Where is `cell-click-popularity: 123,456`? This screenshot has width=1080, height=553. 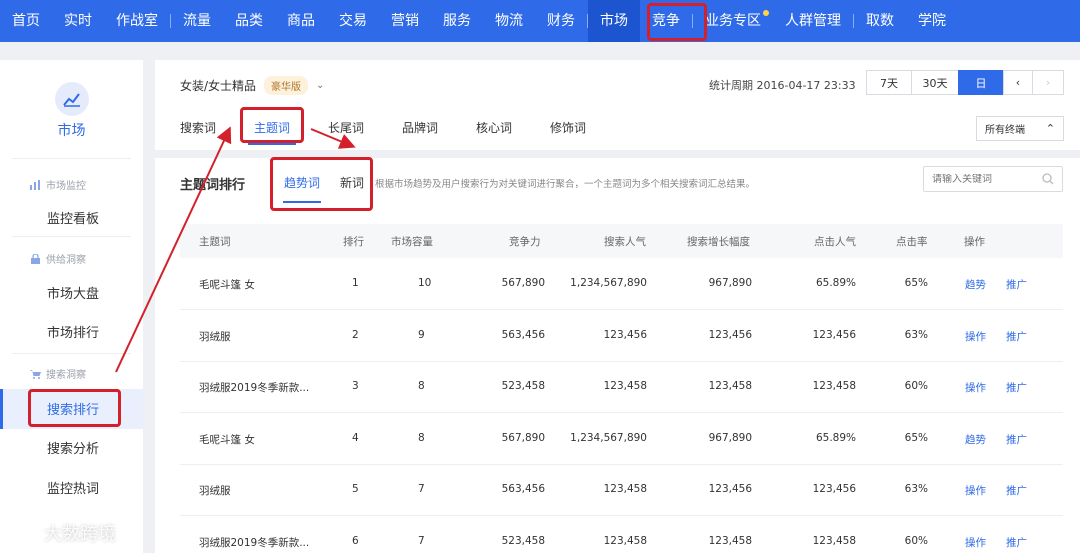 cell-click-popularity: 123,456 is located at coordinates (834, 334).